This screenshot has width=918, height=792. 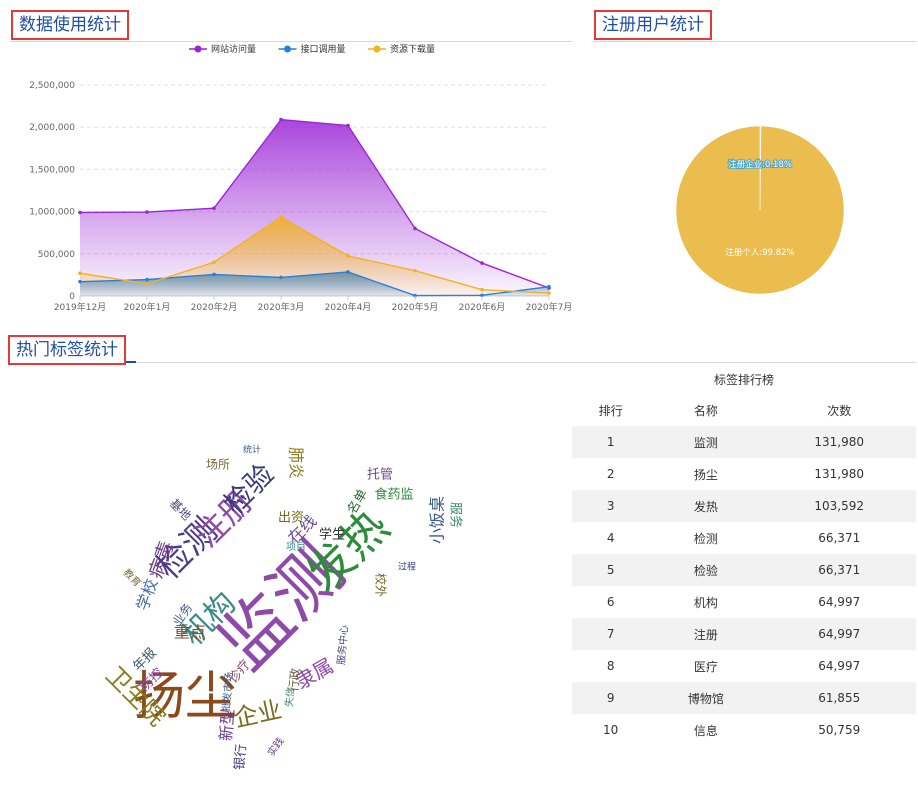 What do you see at coordinates (706, 442) in the screenshot?
I see `tag-name-cell: 监测` at bounding box center [706, 442].